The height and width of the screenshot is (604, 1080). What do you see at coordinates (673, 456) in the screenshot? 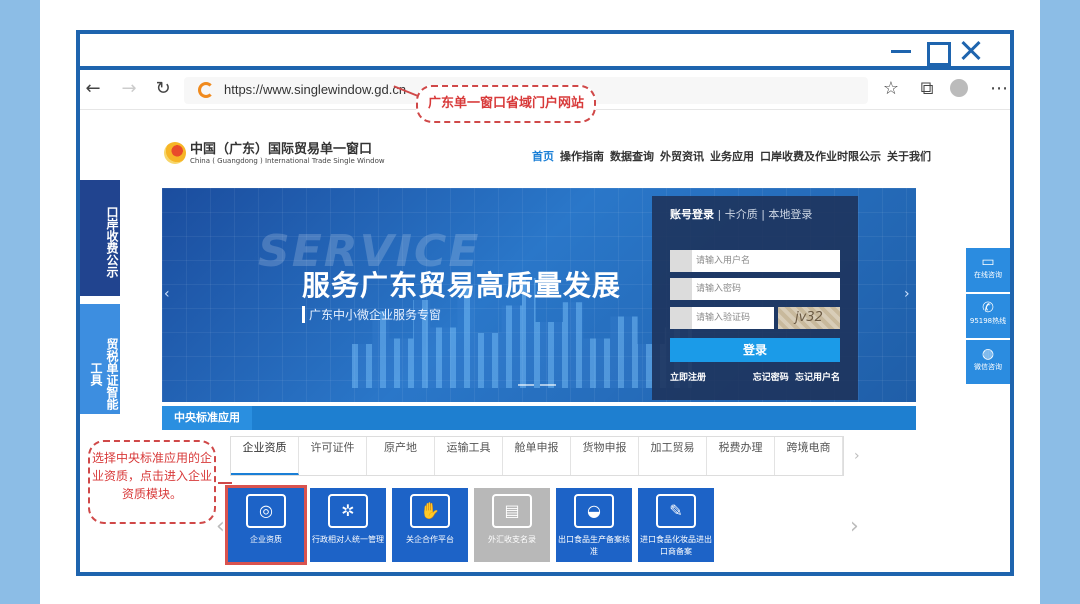
I see `category-tab: 加工贸易` at bounding box center [673, 456].